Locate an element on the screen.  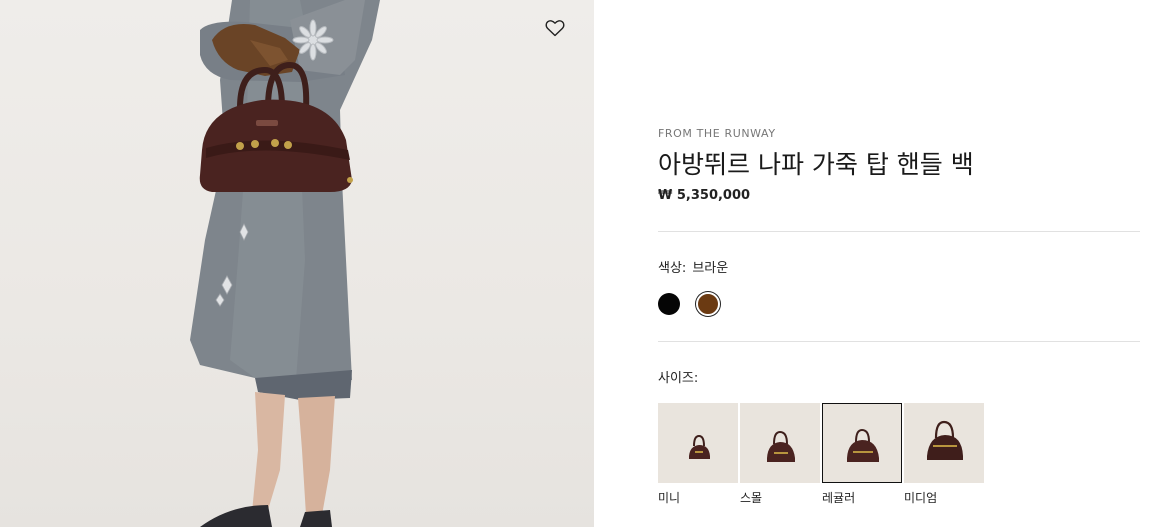
color-swatch-black is located at coordinates (669, 304).